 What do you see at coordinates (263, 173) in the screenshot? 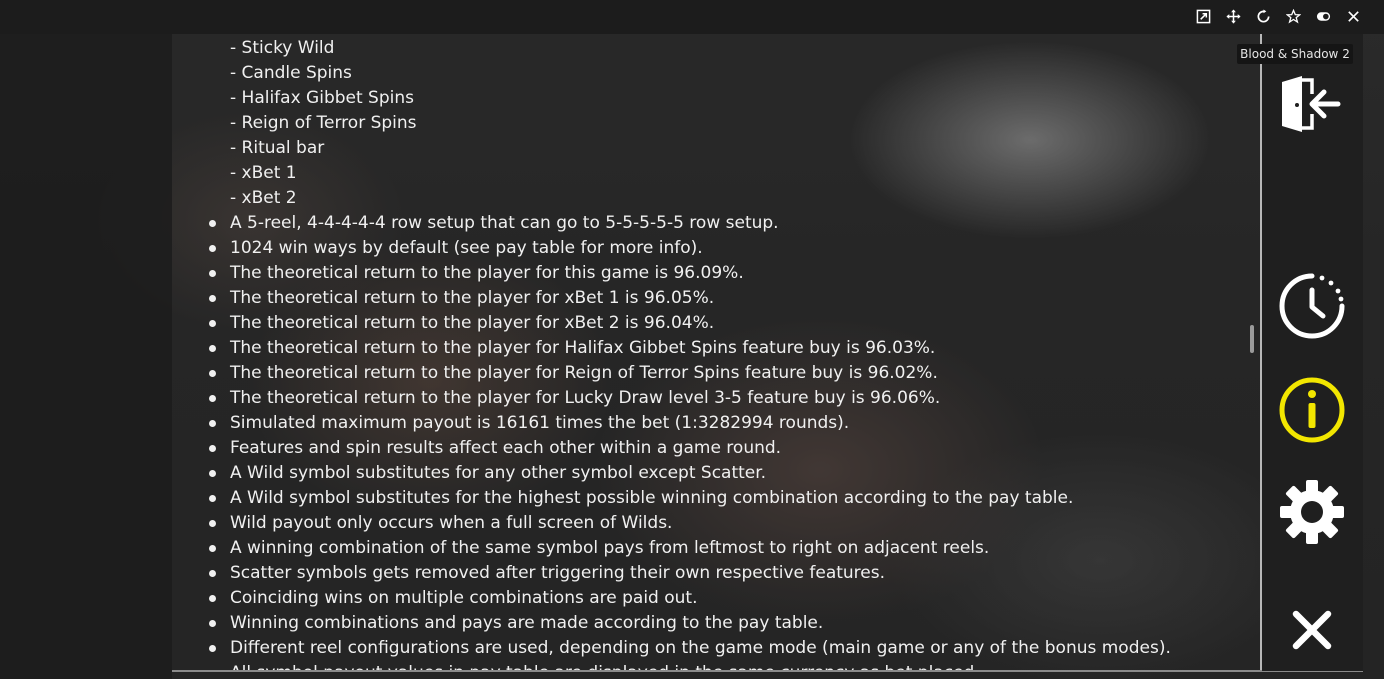
I see `sub-item: - xBet 1` at bounding box center [263, 173].